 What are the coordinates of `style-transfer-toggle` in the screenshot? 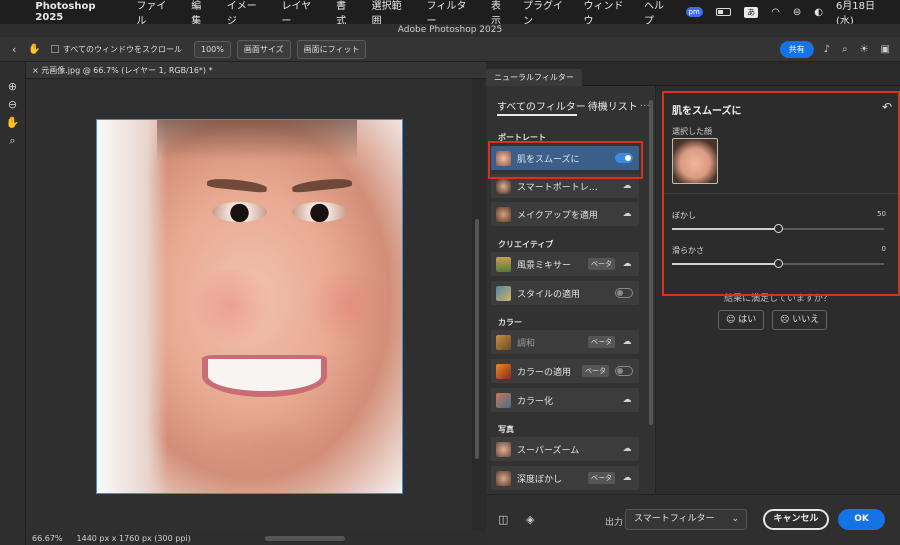 It's located at (624, 293).